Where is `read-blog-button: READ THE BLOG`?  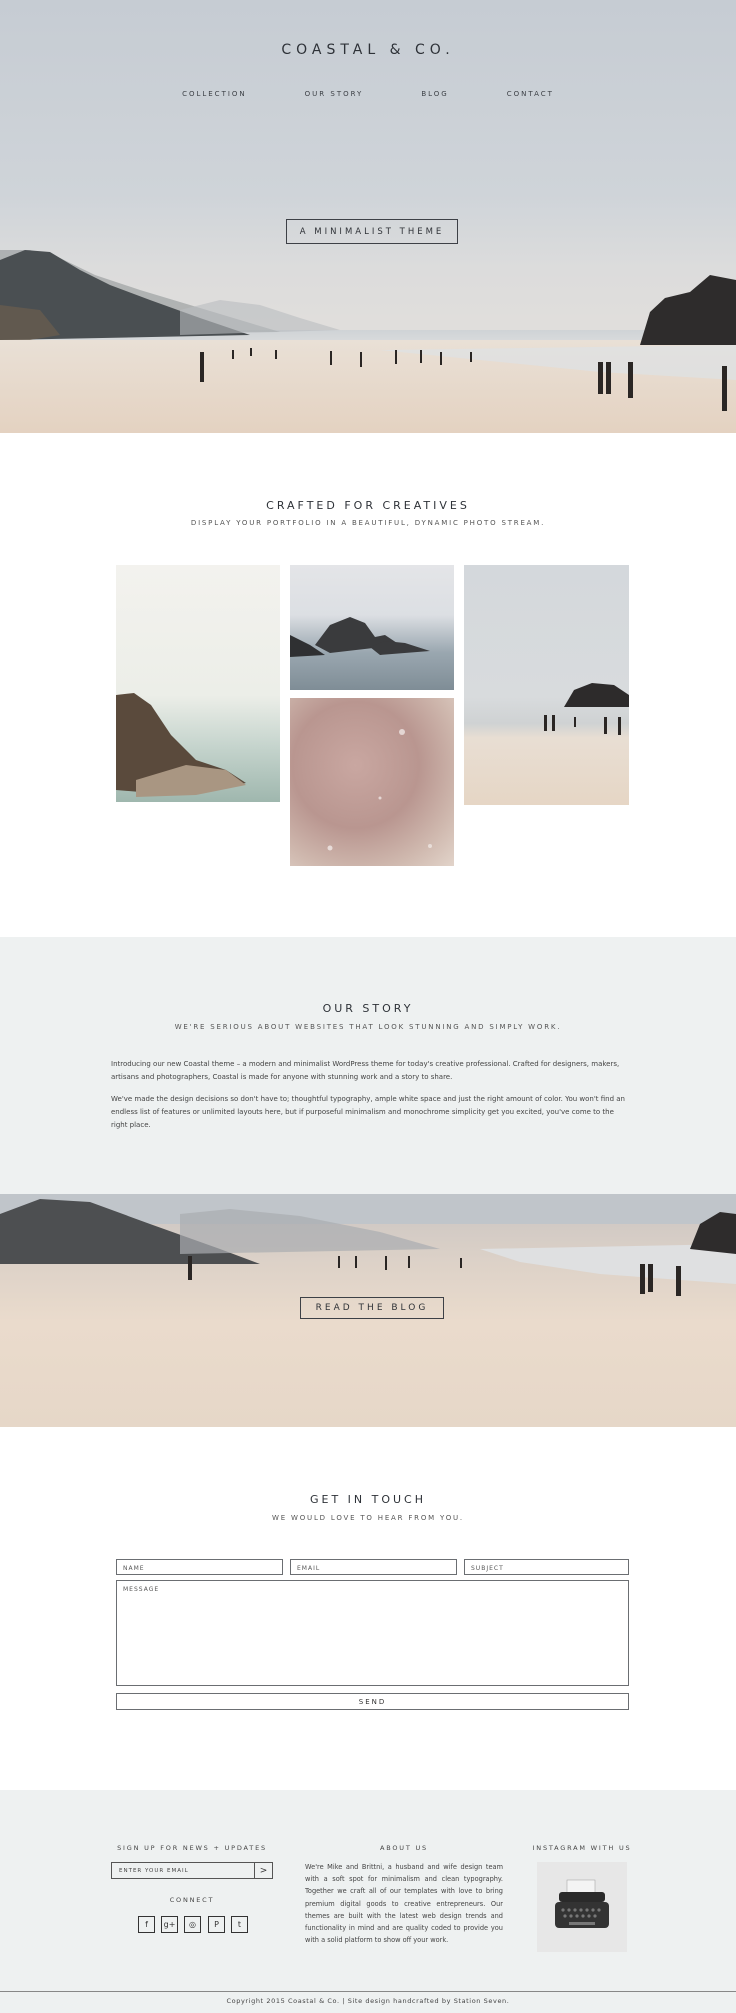 read-blog-button: READ THE BLOG is located at coordinates (372, 1308).